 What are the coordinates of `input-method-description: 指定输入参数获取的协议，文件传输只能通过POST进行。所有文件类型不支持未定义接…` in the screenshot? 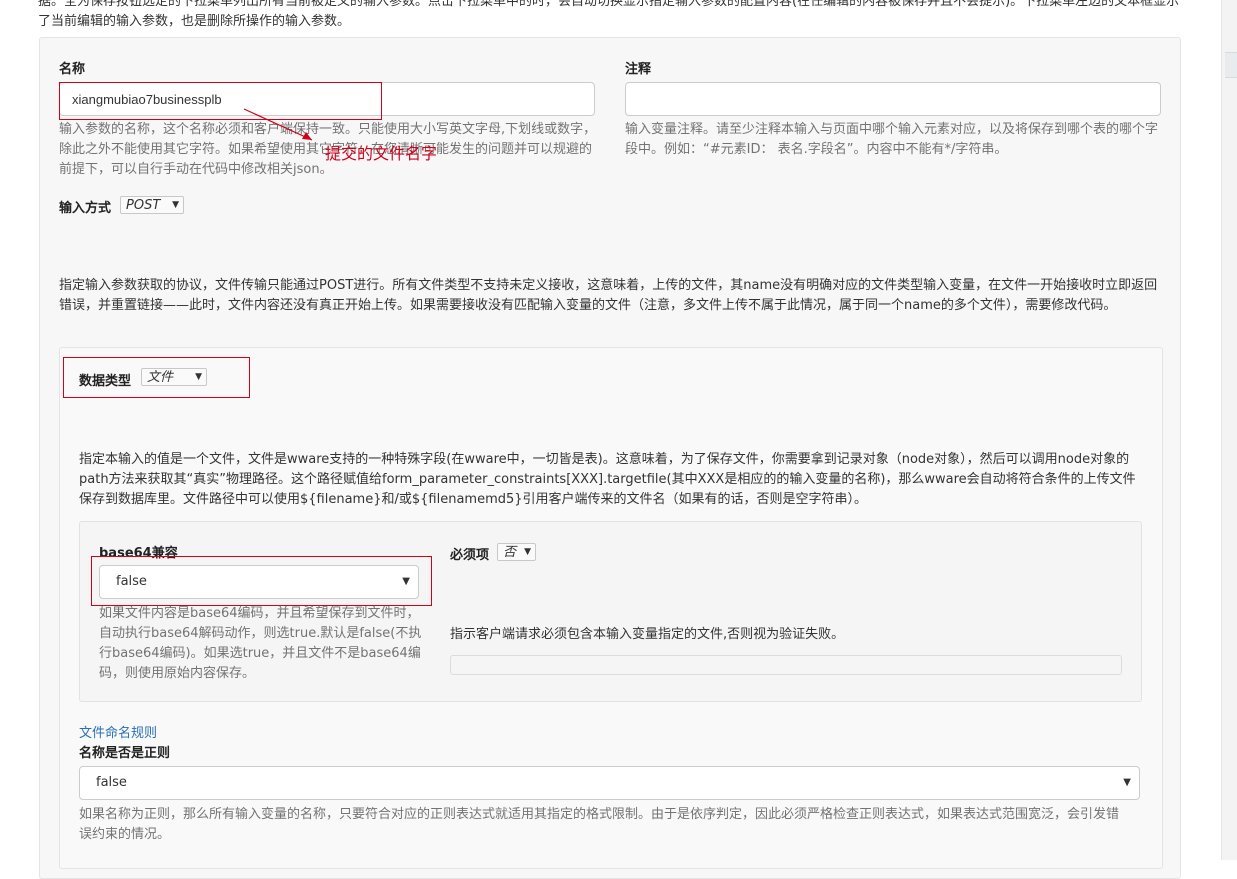 It's located at (608, 295).